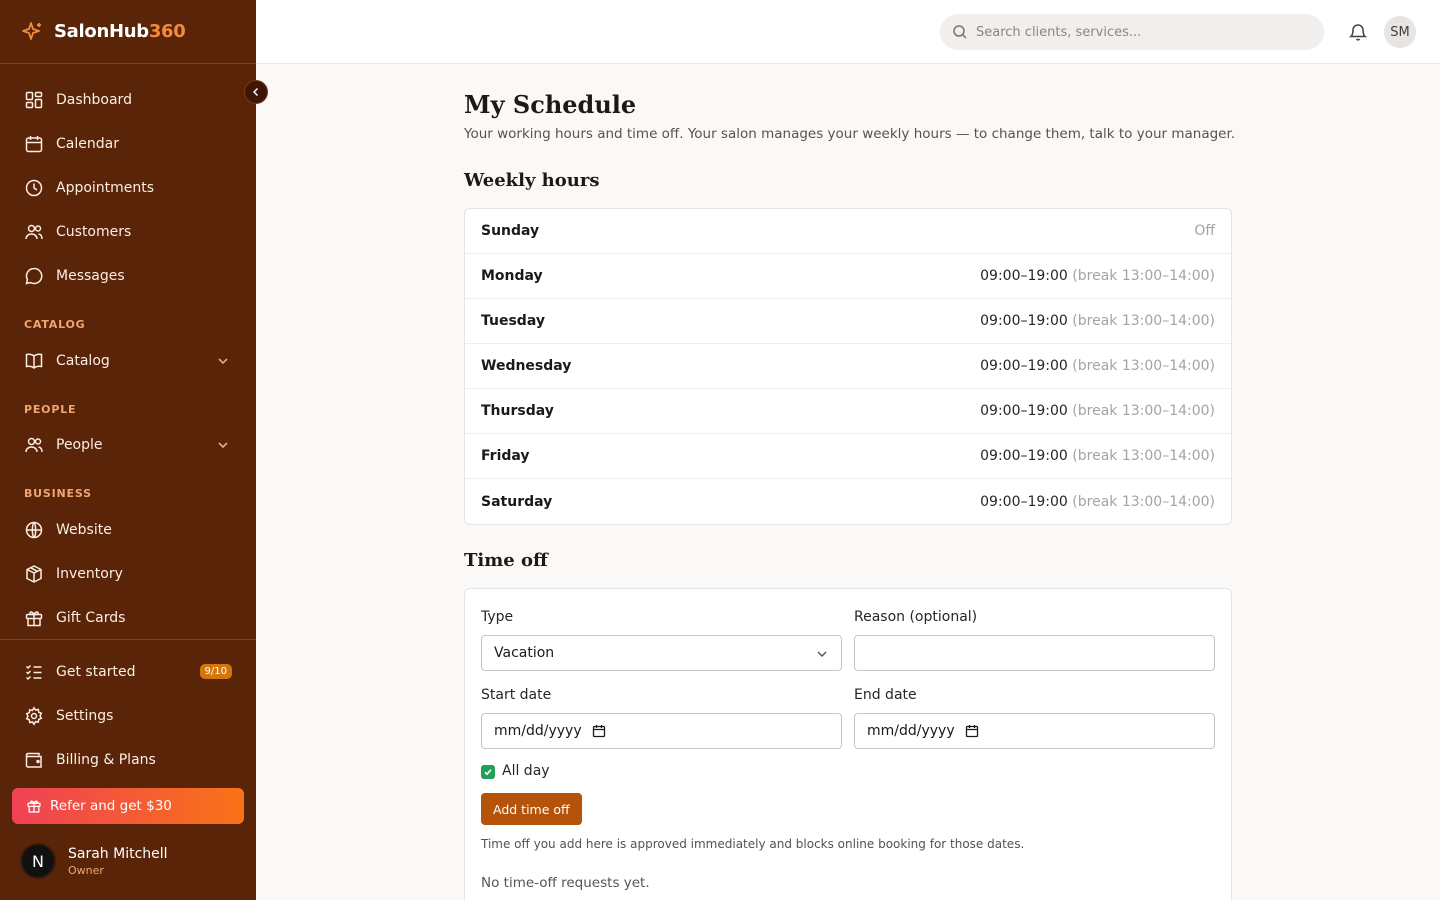 The width and height of the screenshot is (1440, 900). Describe the element at coordinates (128, 100) in the screenshot. I see `nav-item-dashboard: Dashboard` at that location.